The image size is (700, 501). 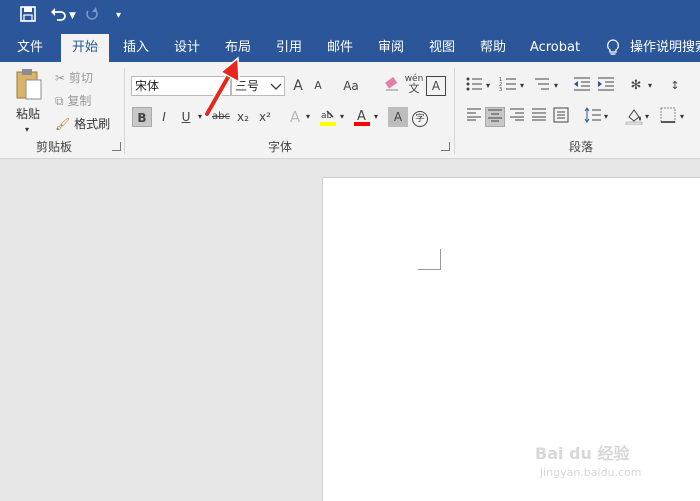 What do you see at coordinates (63, 124) in the screenshot?
I see `paintbrush-icon: 🖌` at bounding box center [63, 124].